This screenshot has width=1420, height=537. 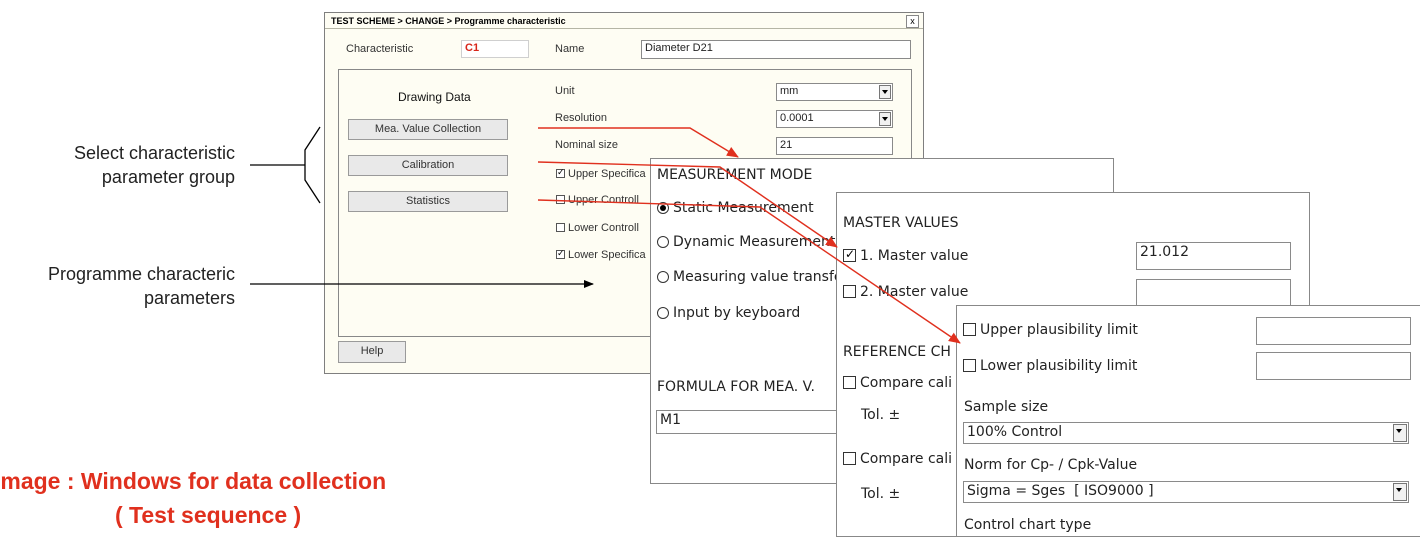 What do you see at coordinates (193, 481) in the screenshot?
I see `image-title-line1: Image : Windows for data collection` at bounding box center [193, 481].